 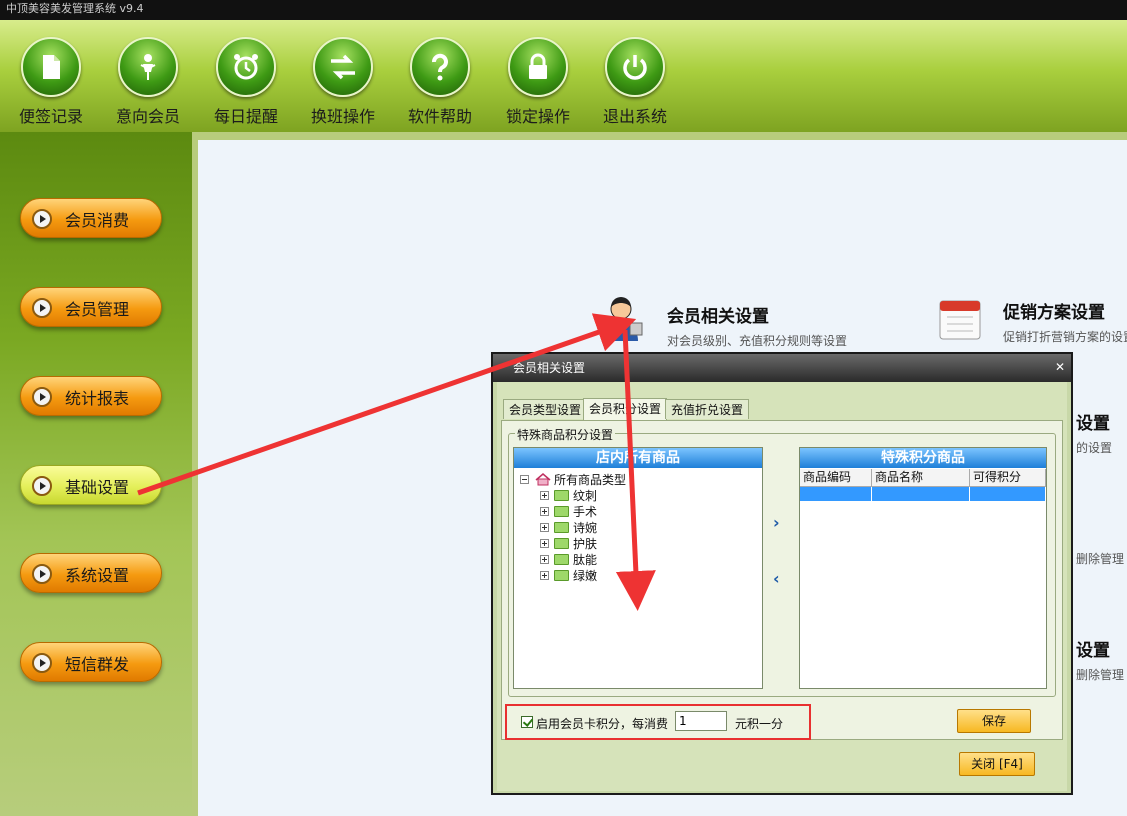 I want to click on sidebar: 会员消费 会员管理 统计报表 基础设置 系统设置 短信群发, so click(x=96, y=474).